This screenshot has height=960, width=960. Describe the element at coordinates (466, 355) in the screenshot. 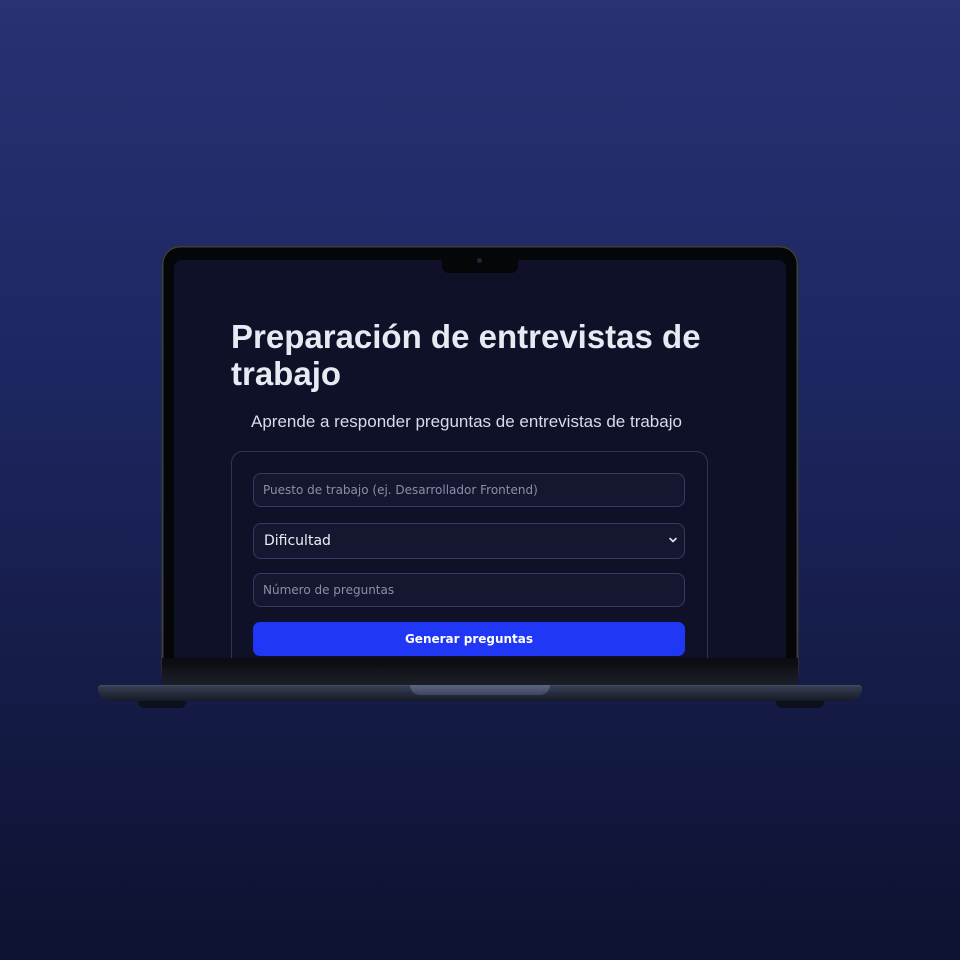

I see `page-title: Preparación de entrevistas de trabajo` at that location.